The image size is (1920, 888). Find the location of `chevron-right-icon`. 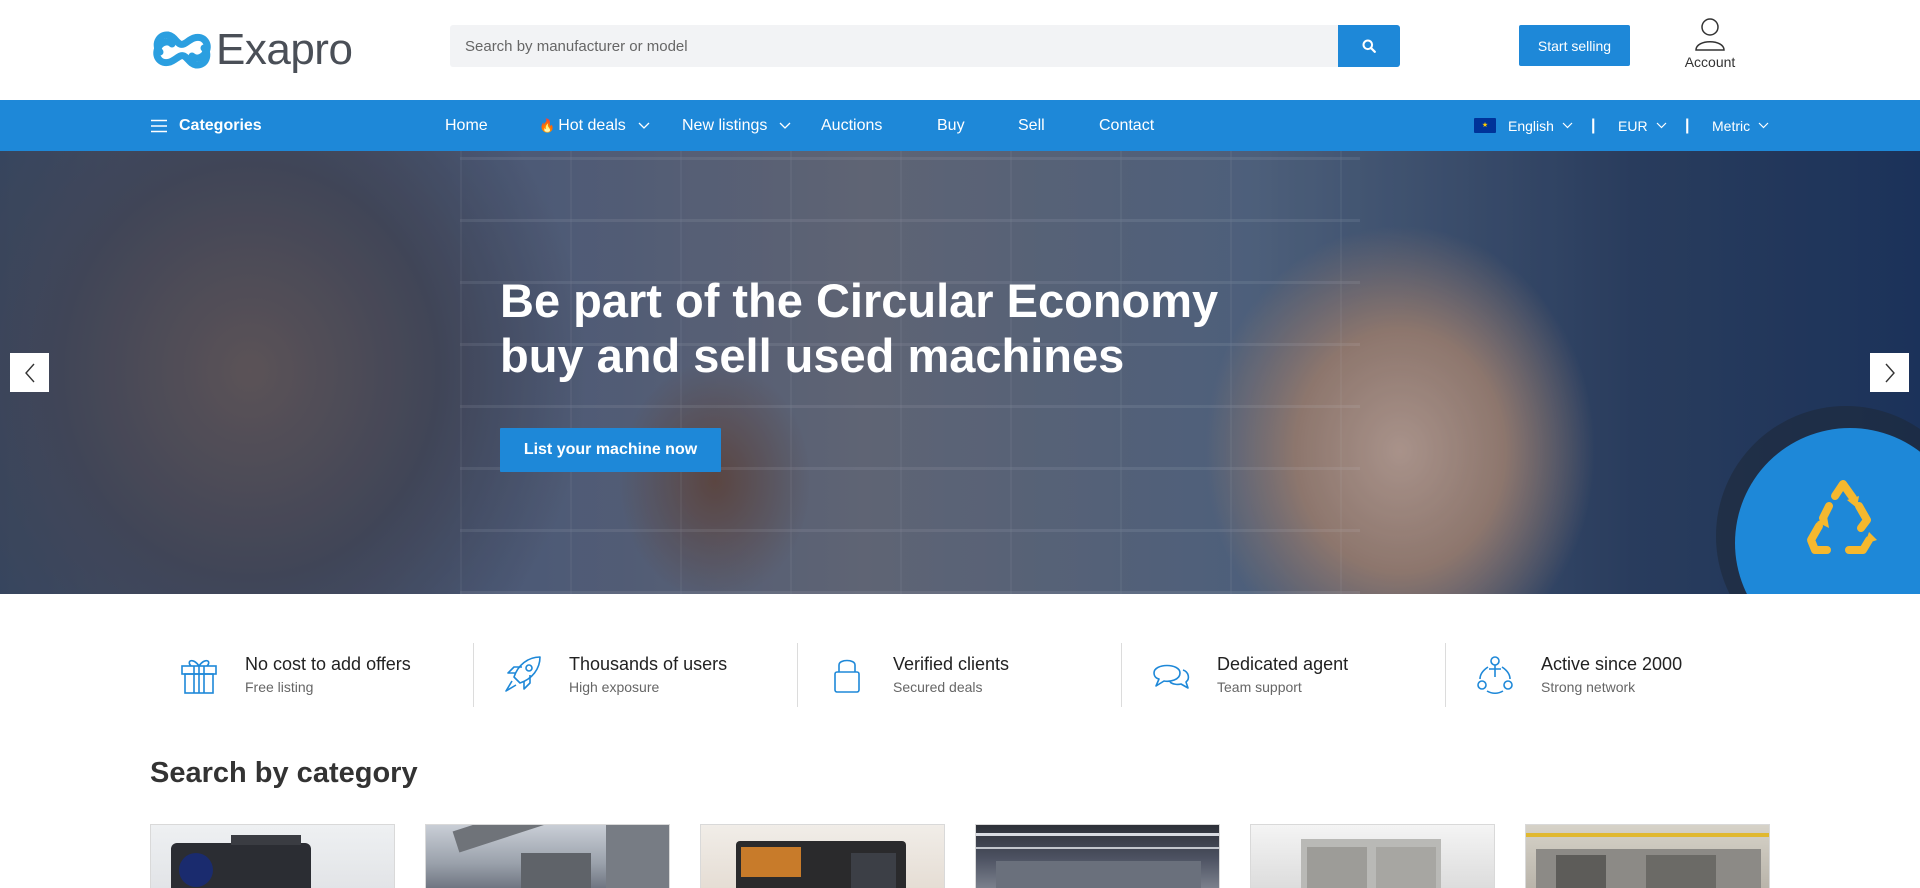

chevron-right-icon is located at coordinates (1889, 372).